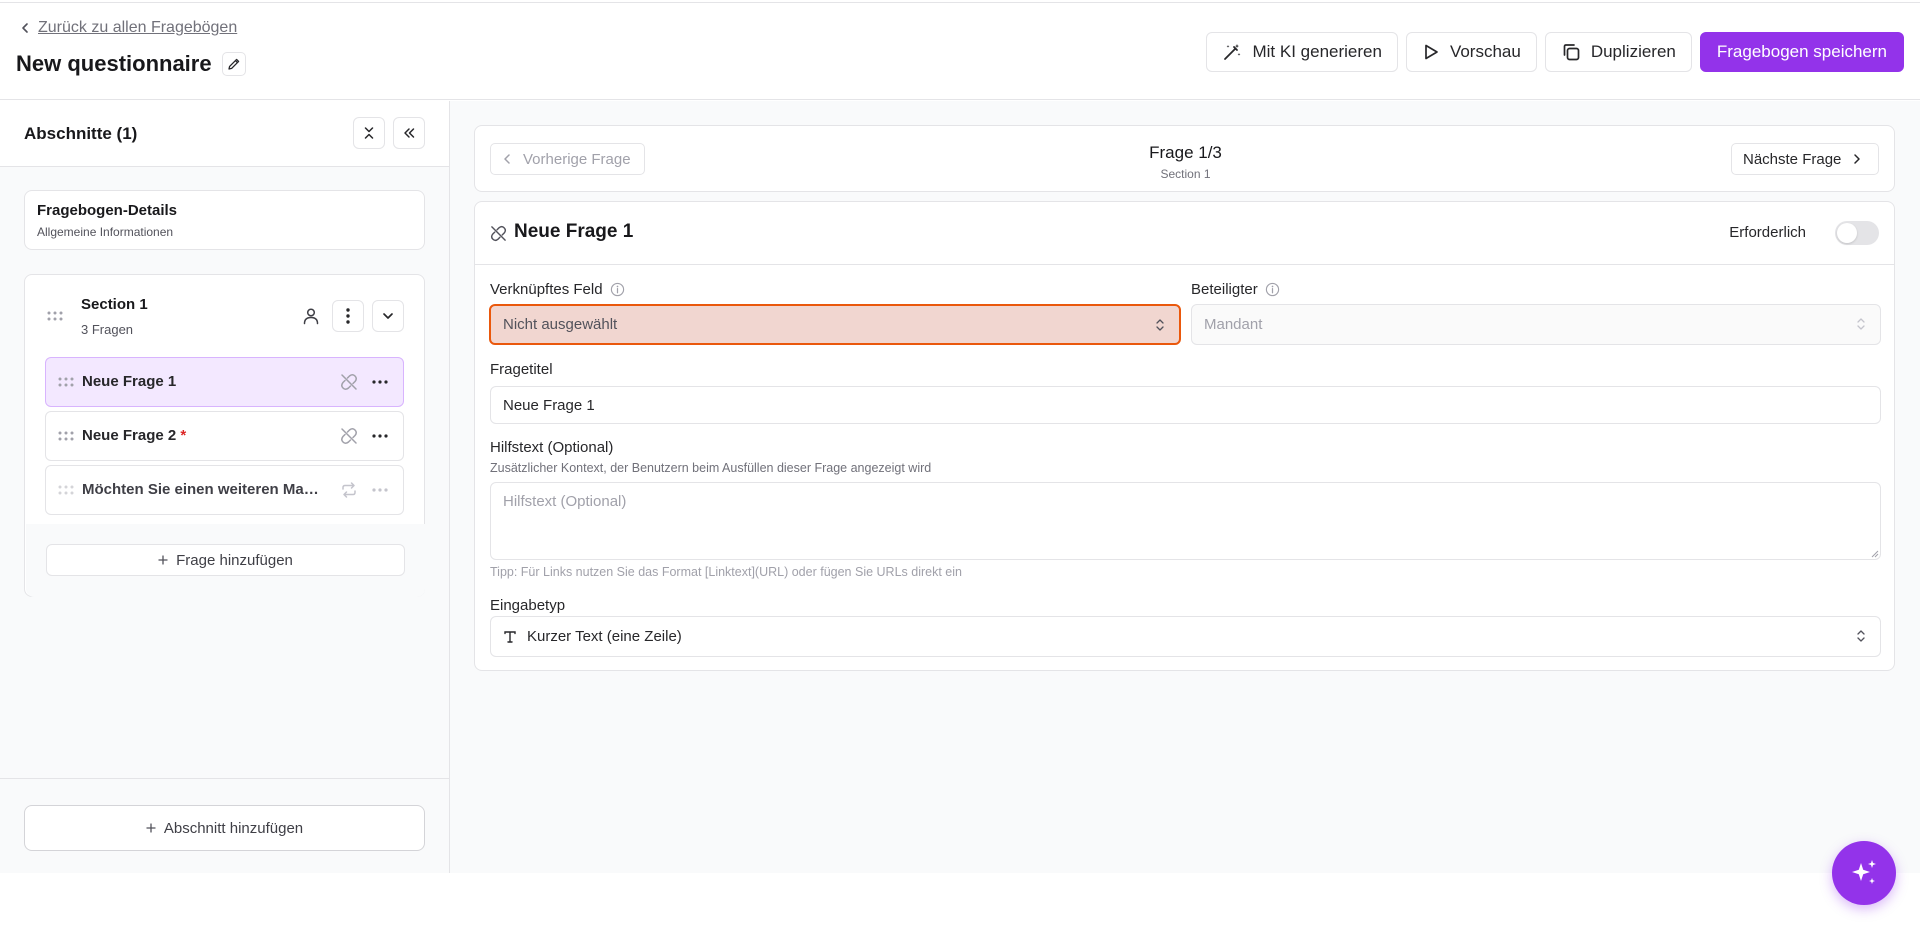 The height and width of the screenshot is (929, 1920). I want to click on section-name: Section 1, so click(114, 304).